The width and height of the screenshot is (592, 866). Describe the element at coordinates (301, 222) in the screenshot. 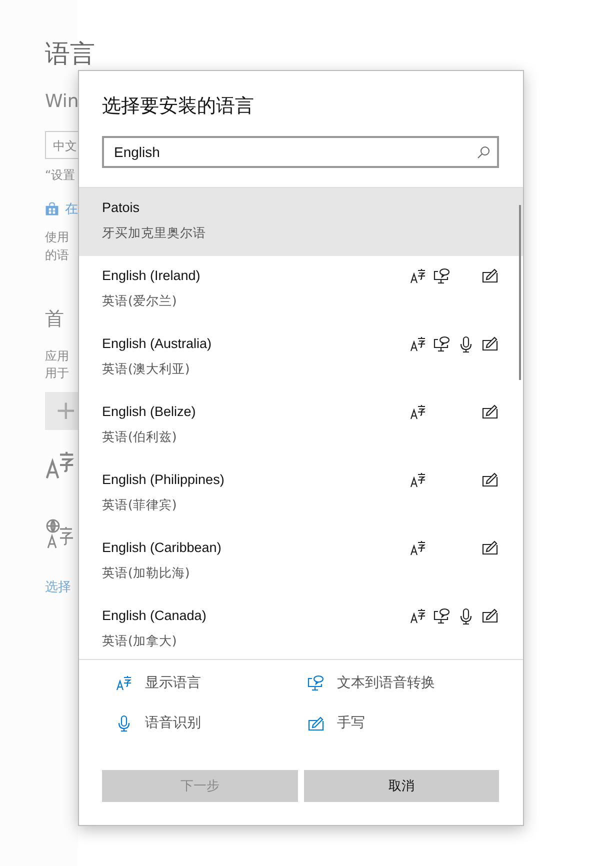

I see `language-list-item: Patois 牙买加克里奥尔语` at that location.